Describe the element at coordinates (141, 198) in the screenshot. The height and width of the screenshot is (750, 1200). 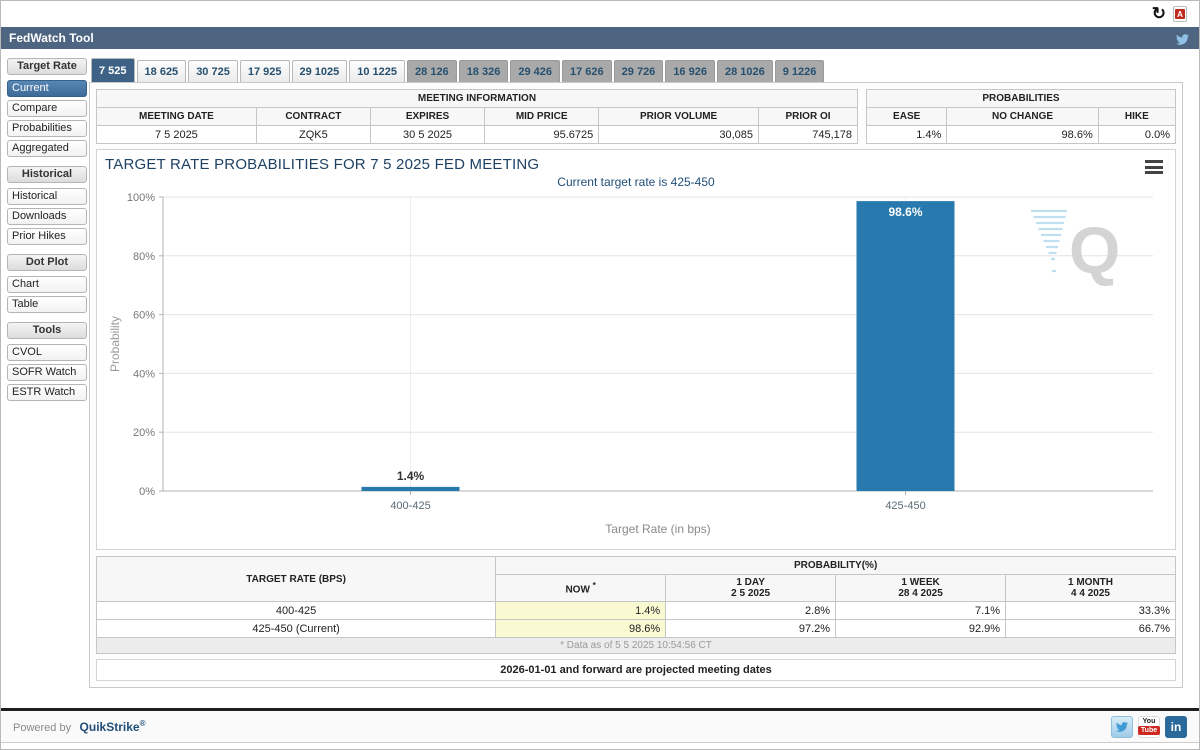
I see `svg-text: 100%` at that location.